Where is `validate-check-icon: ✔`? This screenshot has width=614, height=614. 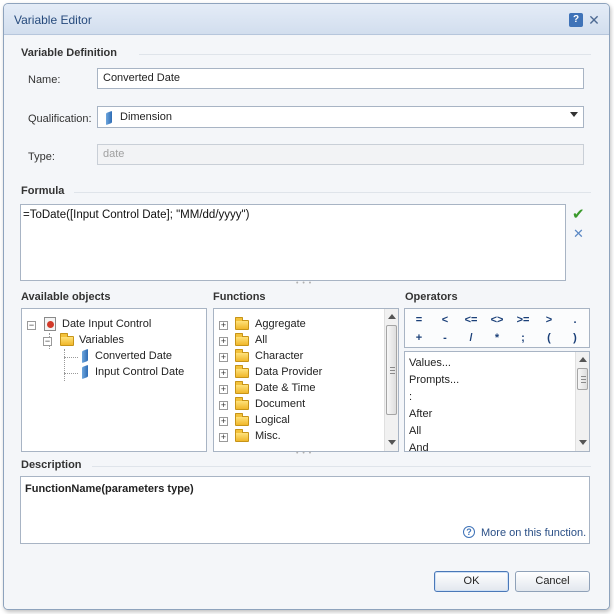 validate-check-icon: ✔ is located at coordinates (578, 214).